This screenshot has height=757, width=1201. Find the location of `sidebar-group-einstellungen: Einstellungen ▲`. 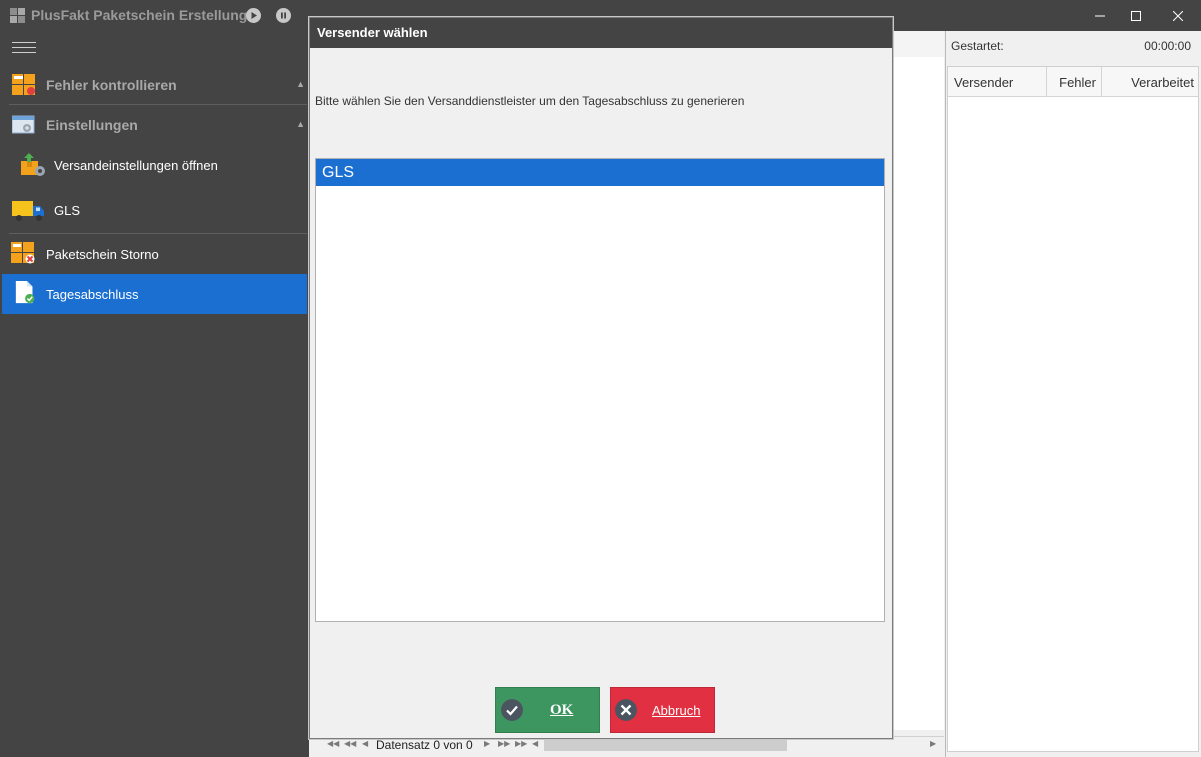

sidebar-group-einstellungen: Einstellungen ▲ is located at coordinates (154, 125).